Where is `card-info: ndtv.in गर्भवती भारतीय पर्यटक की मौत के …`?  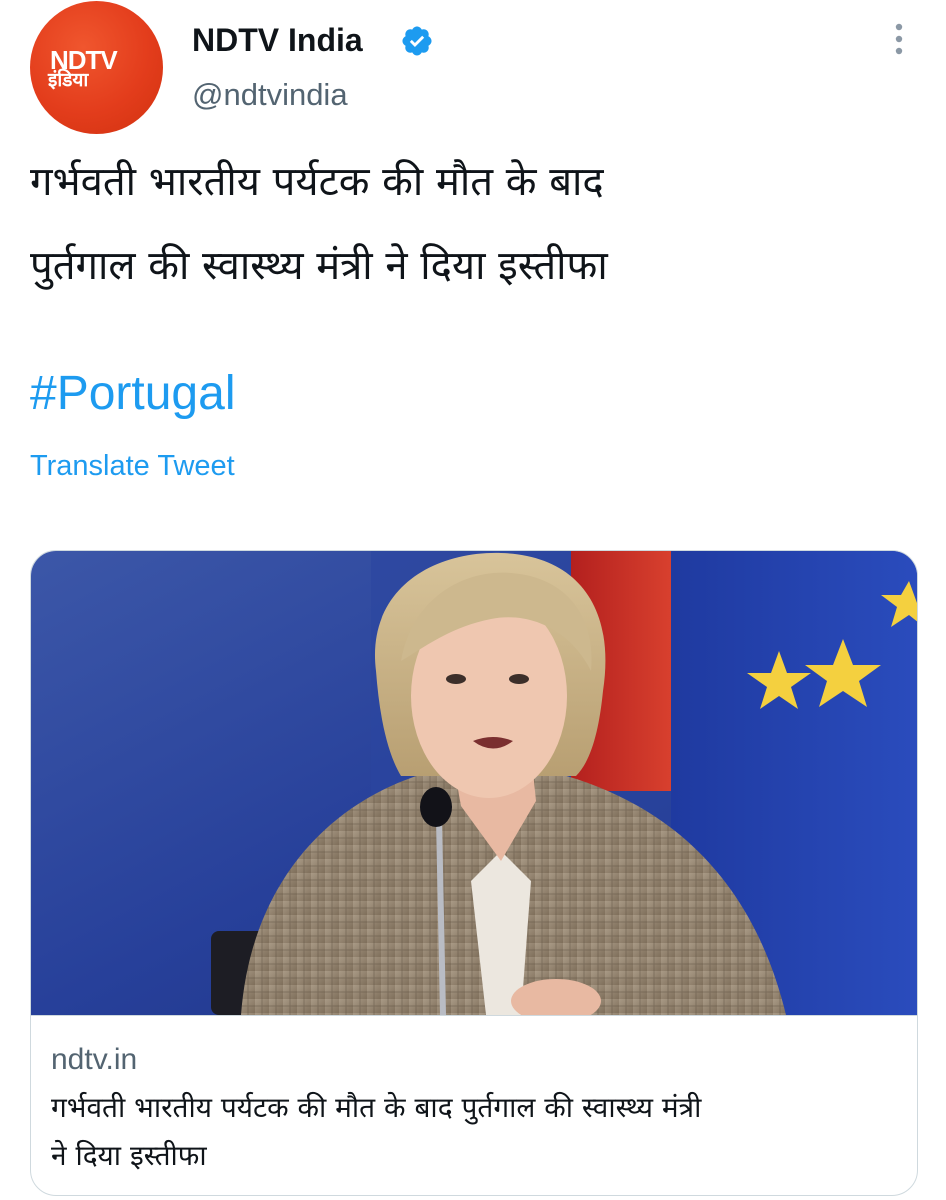
card-info: ndtv.in गर्भवती भारतीय पर्यटक की मौत के … is located at coordinates (474, 1105).